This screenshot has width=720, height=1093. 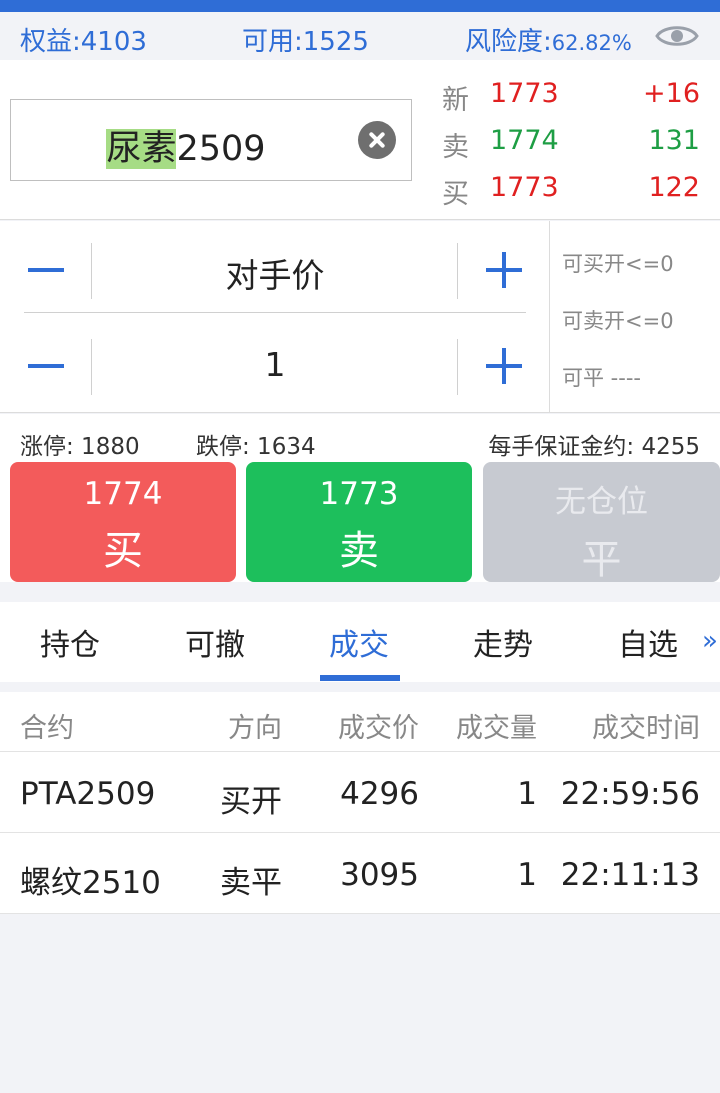 I want to click on table-row: PTA2509 买开 4296 1 22:59:56, so click(x=360, y=792).